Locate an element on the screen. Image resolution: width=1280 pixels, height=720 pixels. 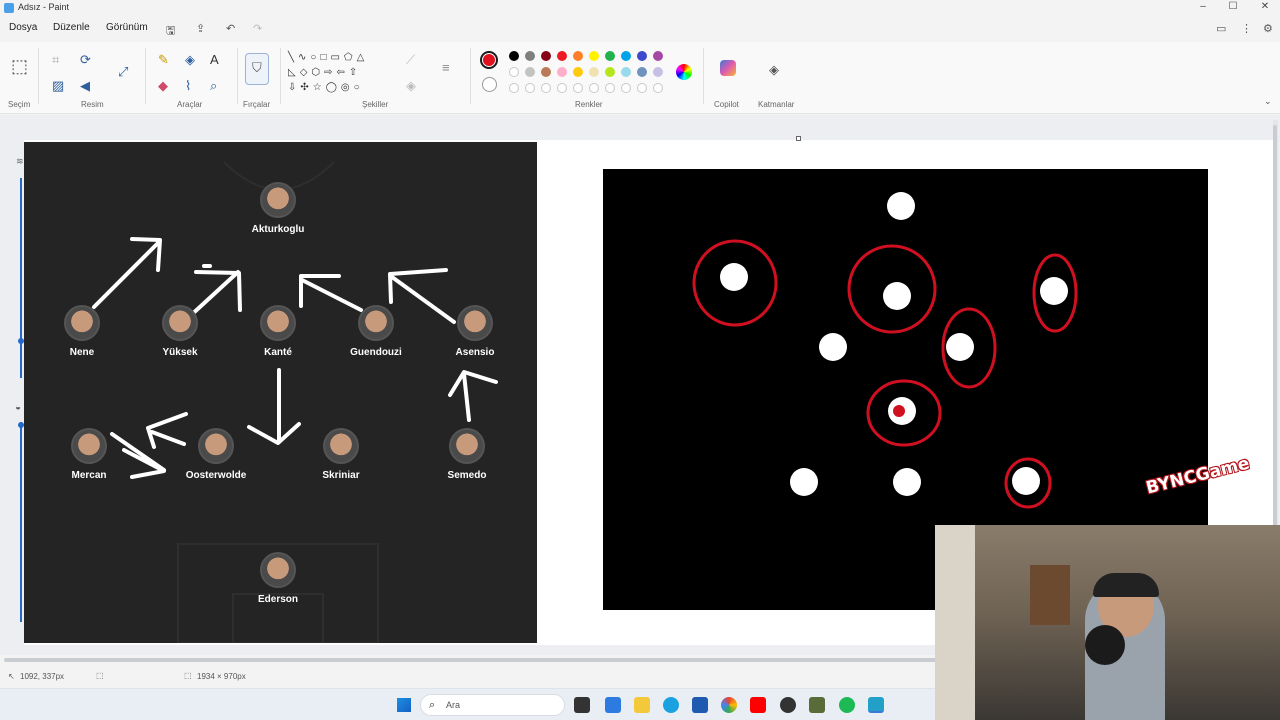
paint-taskbar-icon is located at coordinates (876, 705).